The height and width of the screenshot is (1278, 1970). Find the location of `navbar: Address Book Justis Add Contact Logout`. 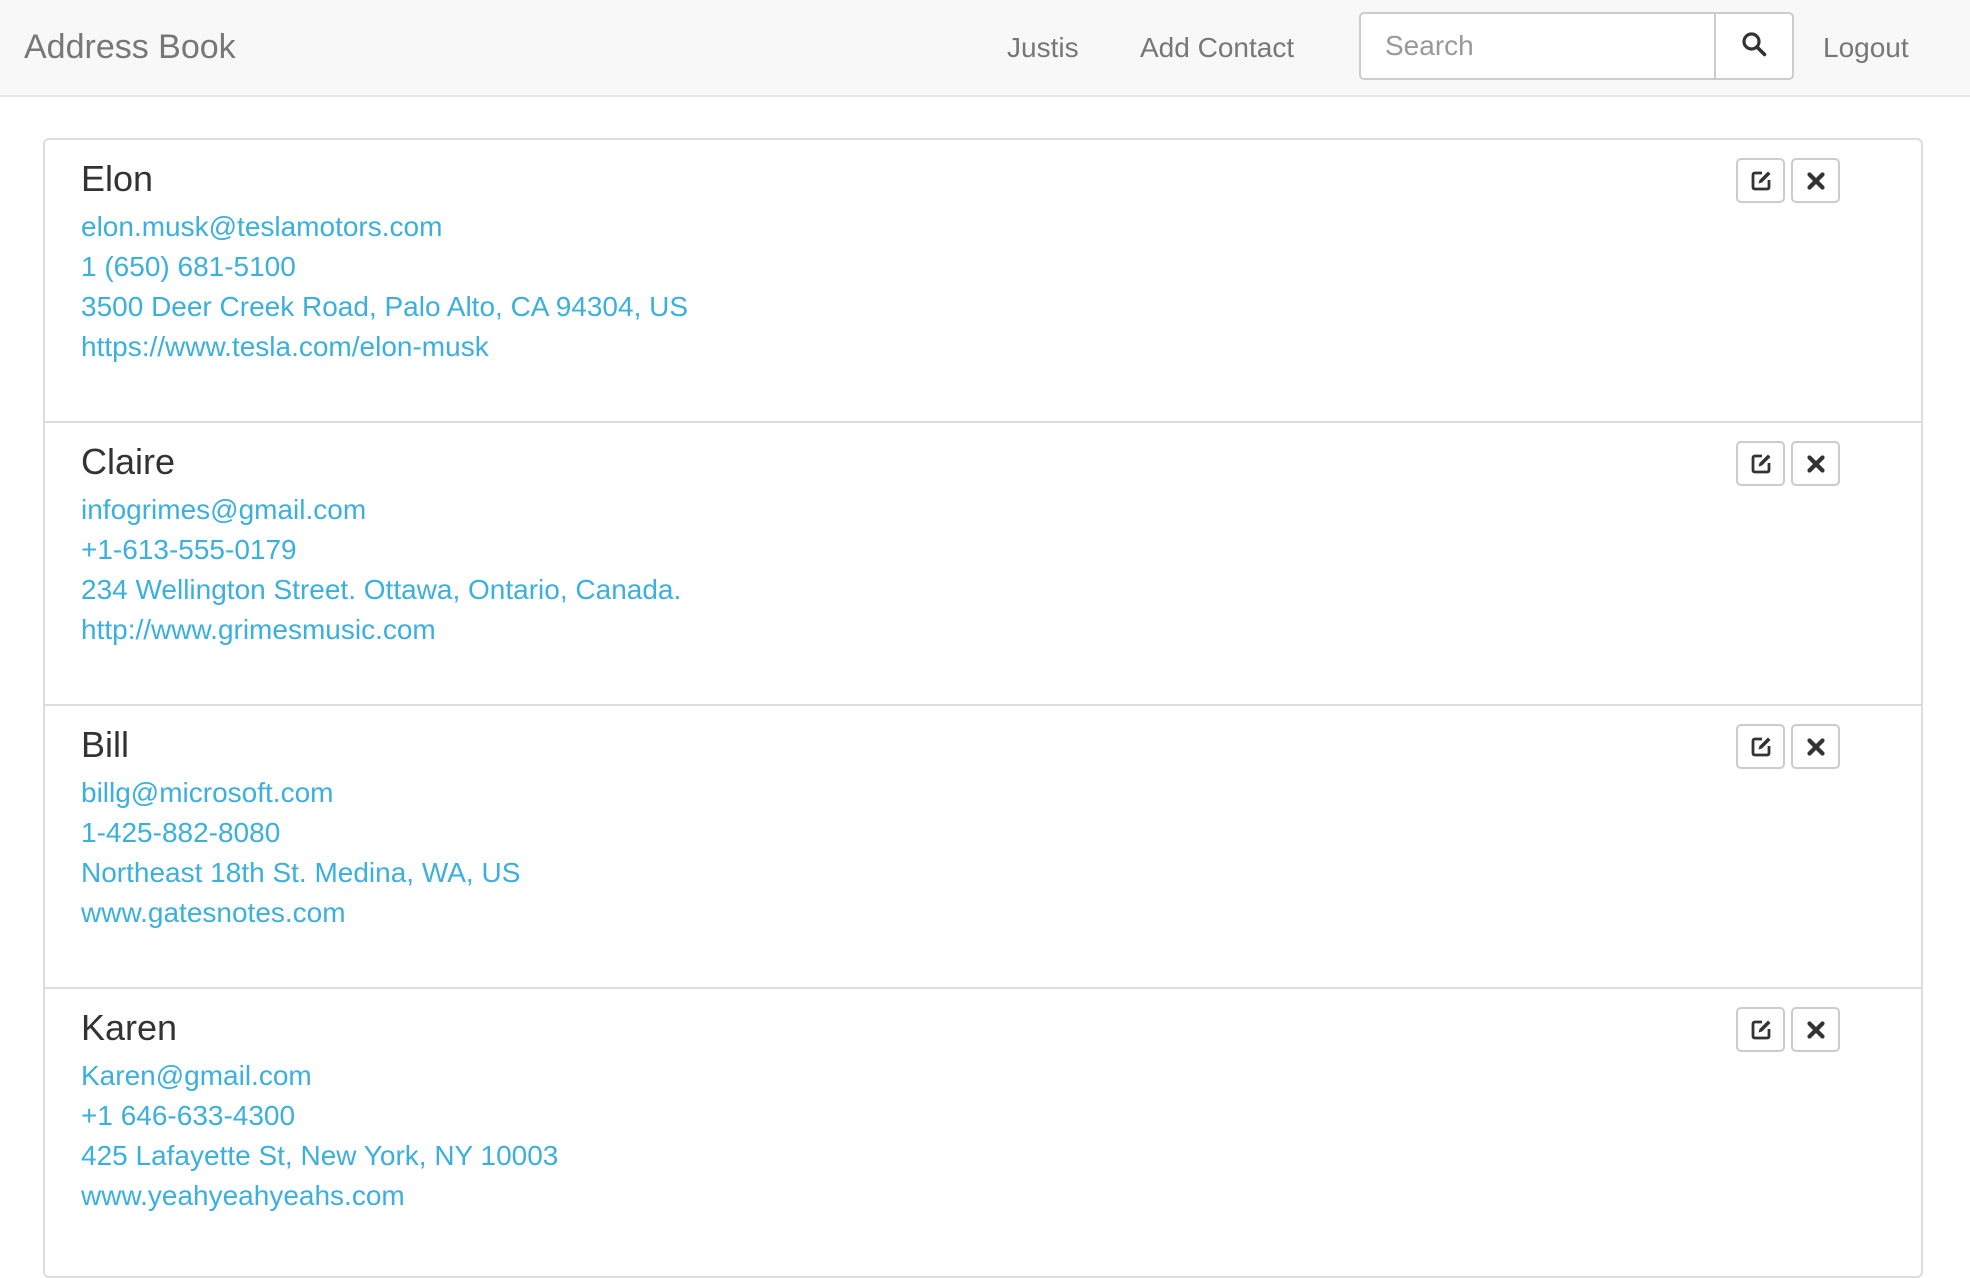

navbar: Address Book Justis Add Contact Logout is located at coordinates (985, 48).